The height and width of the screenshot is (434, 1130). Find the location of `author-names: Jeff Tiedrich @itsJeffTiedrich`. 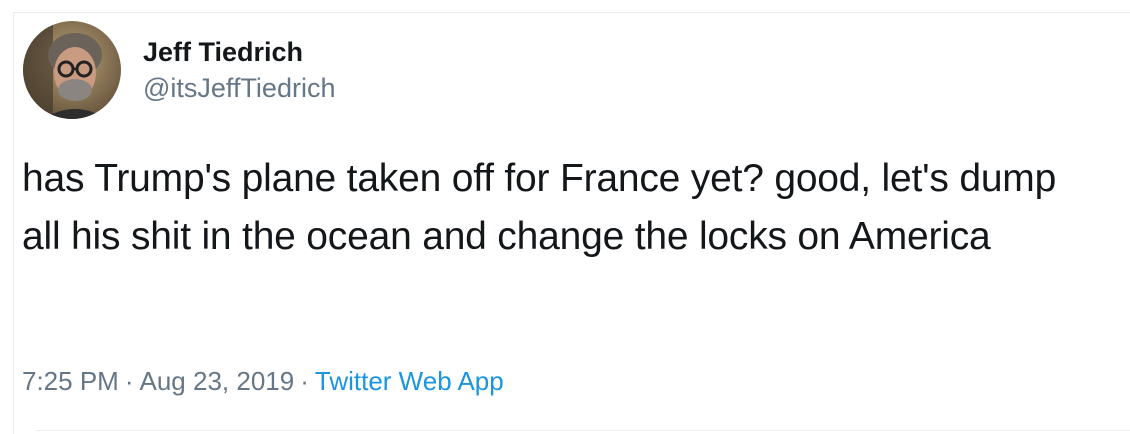

author-names: Jeff Tiedrich @itsJeffTiedrich is located at coordinates (239, 70).